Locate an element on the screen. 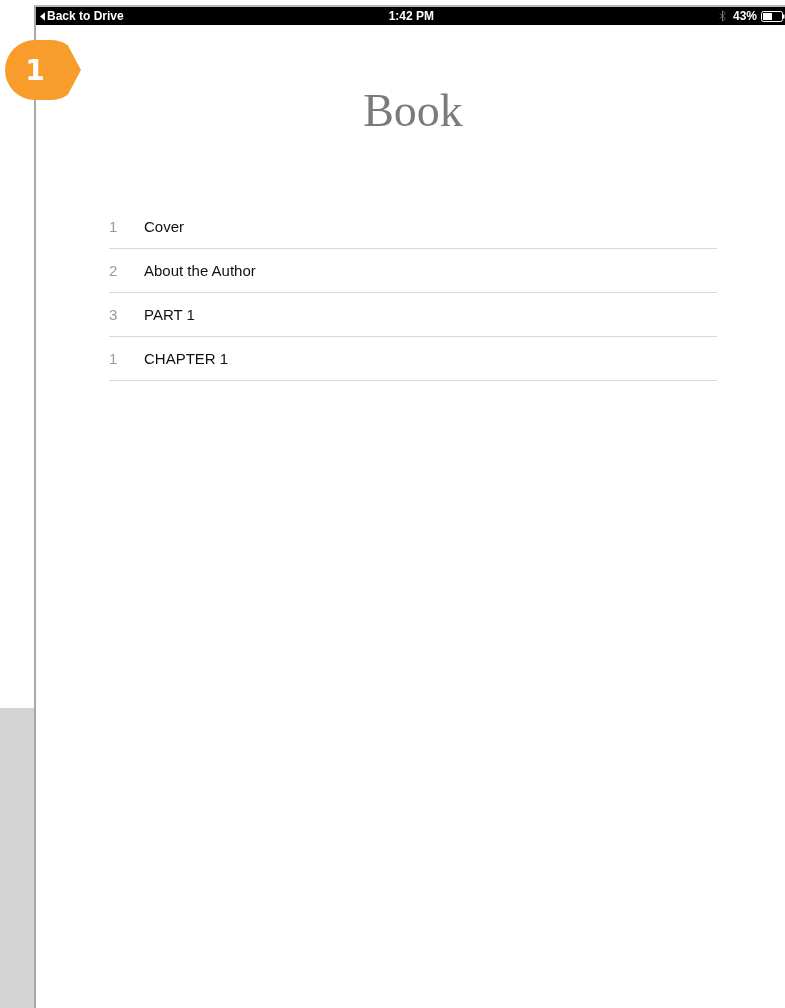 The width and height of the screenshot is (785, 1008). page-number: 2 is located at coordinates (114, 270).